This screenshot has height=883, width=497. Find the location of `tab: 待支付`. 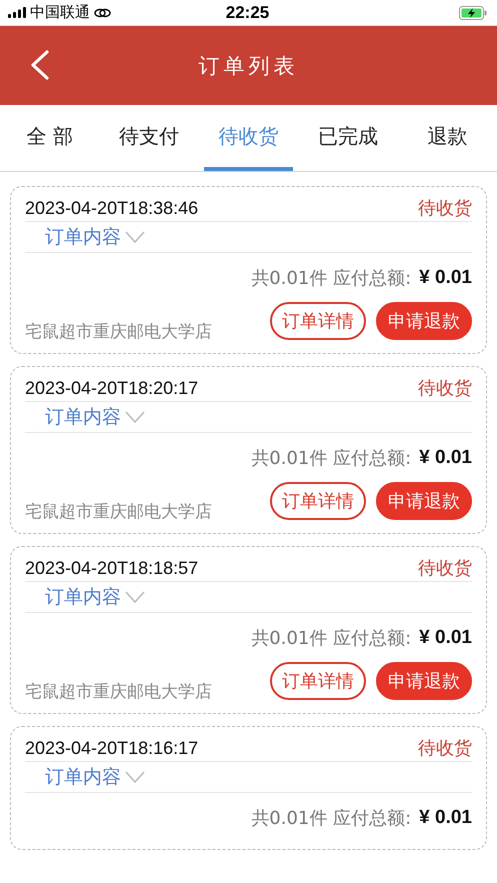

tab: 待支付 is located at coordinates (149, 138).